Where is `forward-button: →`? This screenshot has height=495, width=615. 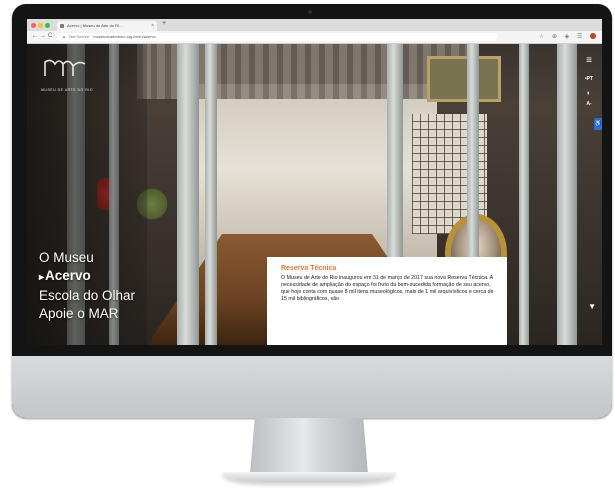 forward-button: → is located at coordinates (43, 36).